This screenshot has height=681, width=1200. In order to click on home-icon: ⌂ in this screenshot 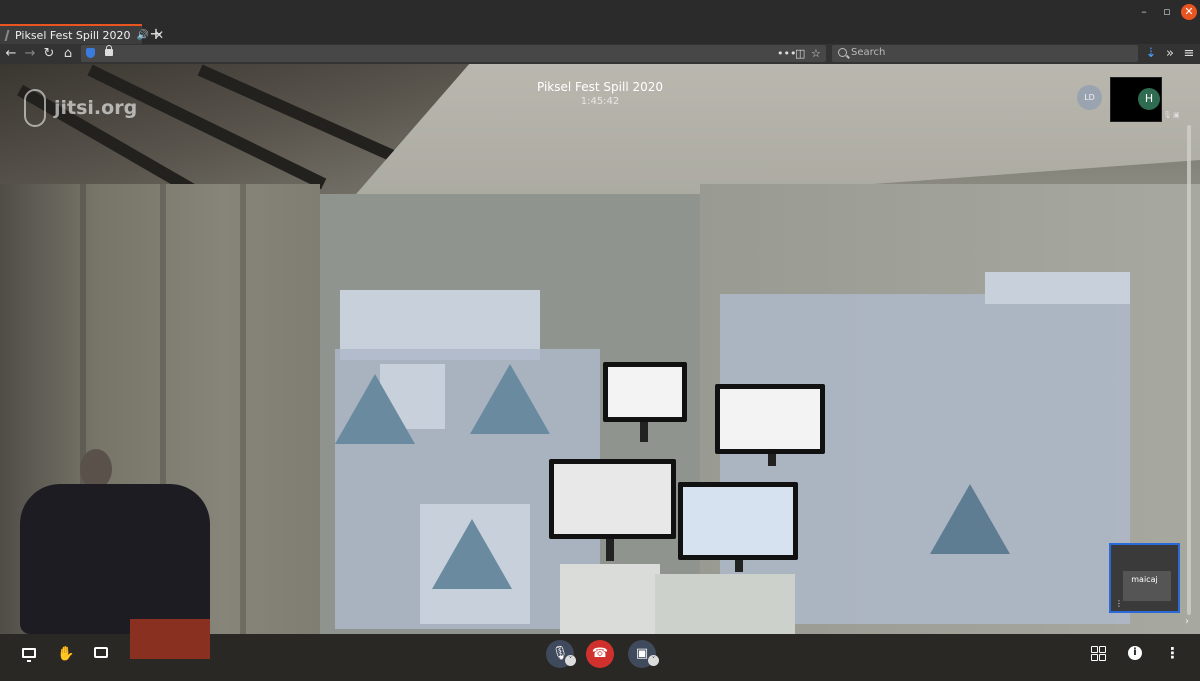, I will do `click(68, 54)`.